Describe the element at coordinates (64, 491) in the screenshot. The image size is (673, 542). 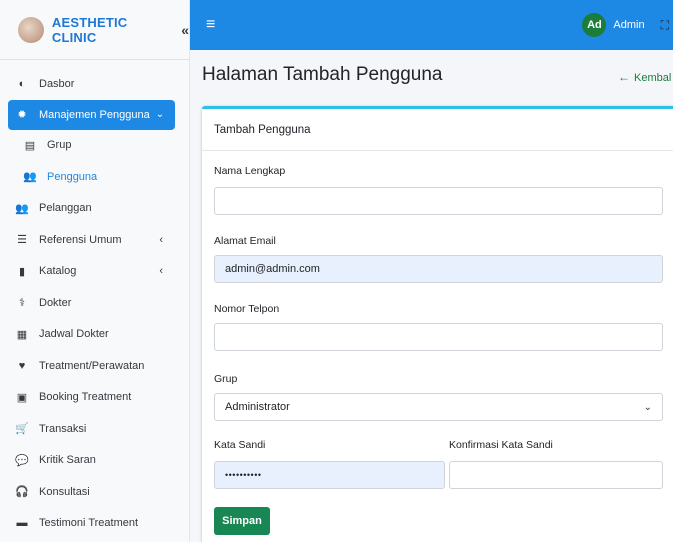
I see `sidebar-item-label: Konsultasi` at that location.